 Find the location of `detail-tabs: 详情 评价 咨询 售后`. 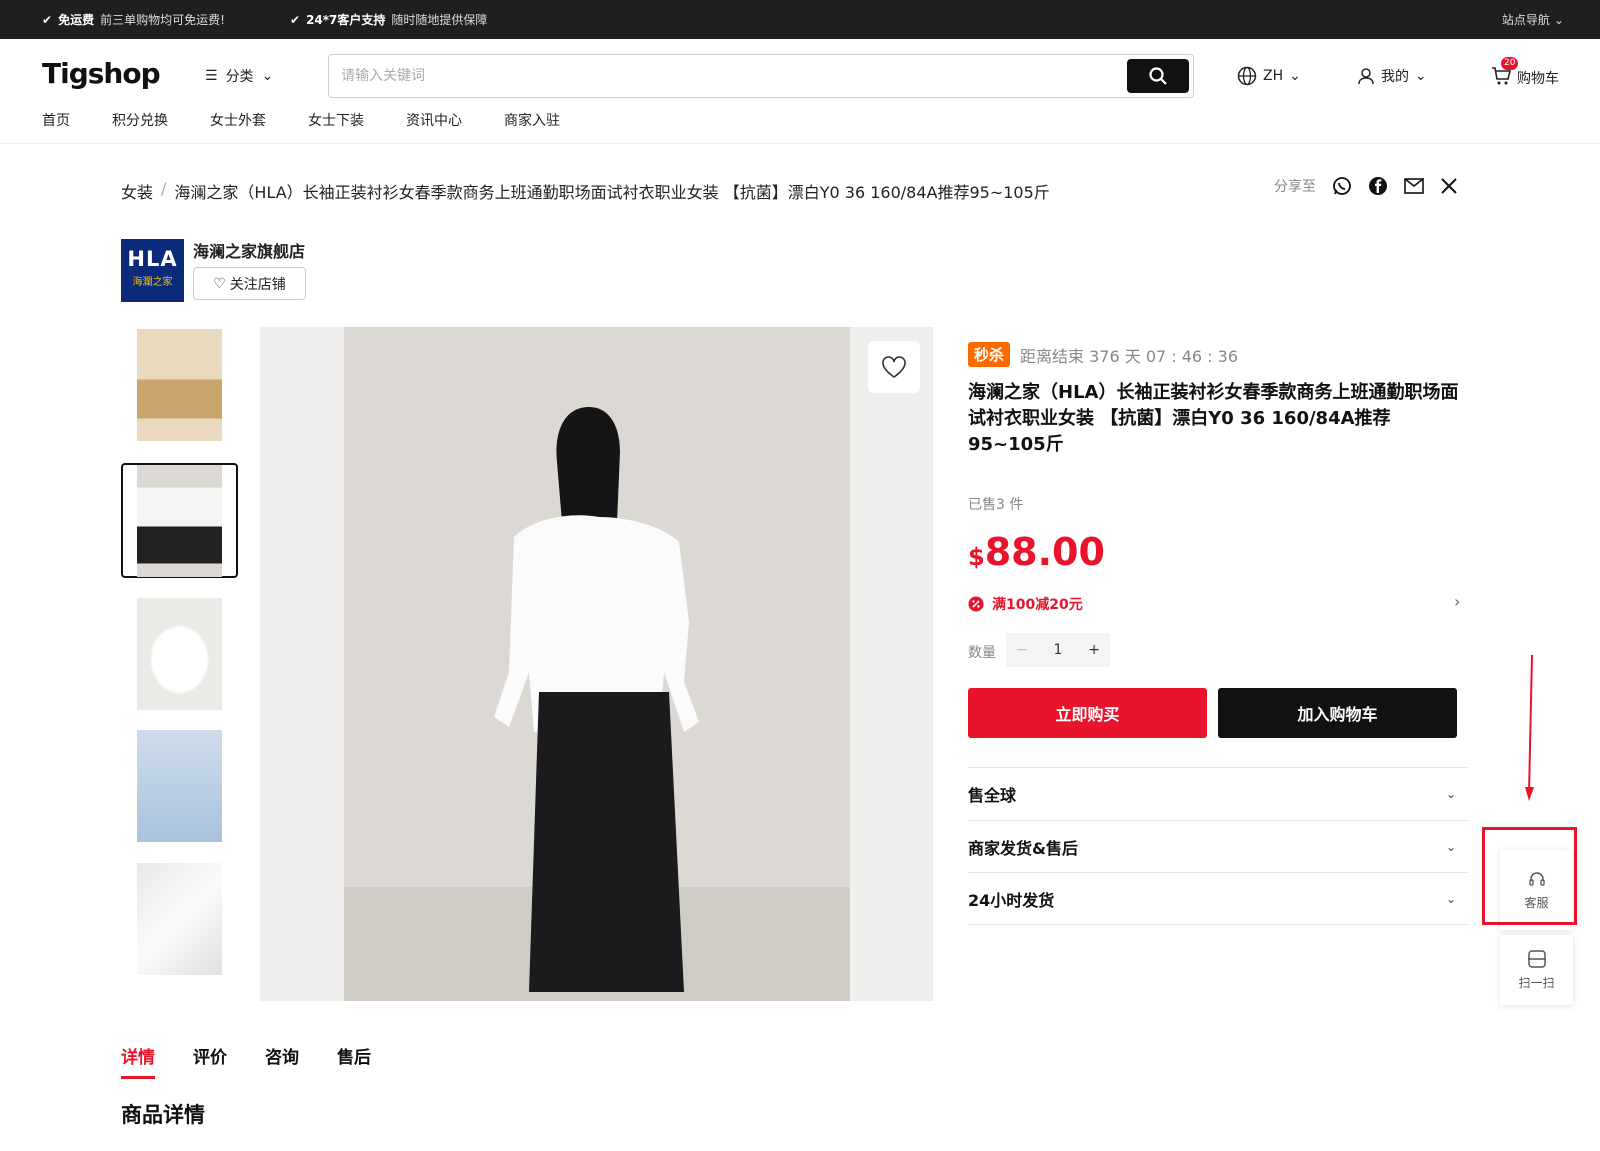

detail-tabs: 详情 评价 咨询 售后 is located at coordinates (246, 1061).